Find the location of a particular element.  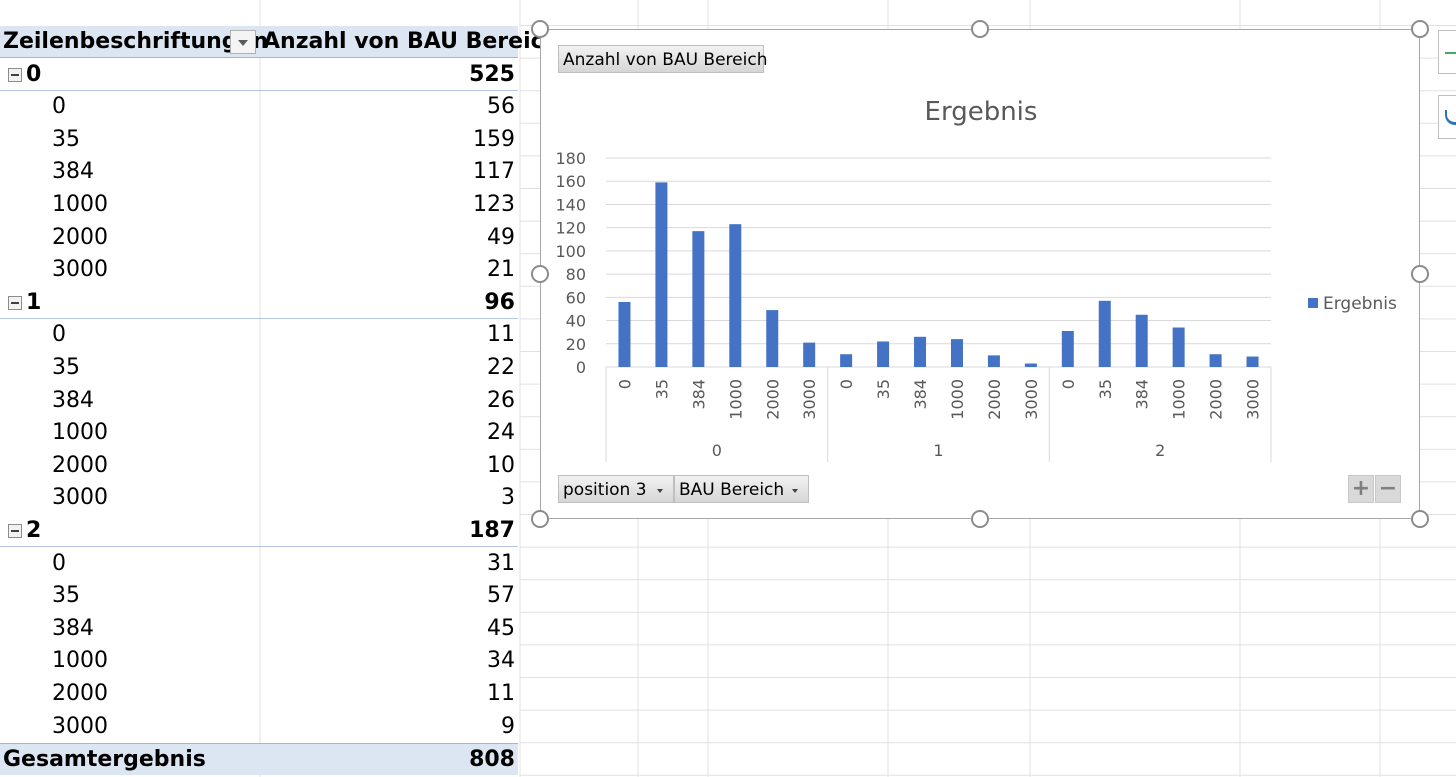

pivot-item-row: 35 159 is located at coordinates (259, 140).